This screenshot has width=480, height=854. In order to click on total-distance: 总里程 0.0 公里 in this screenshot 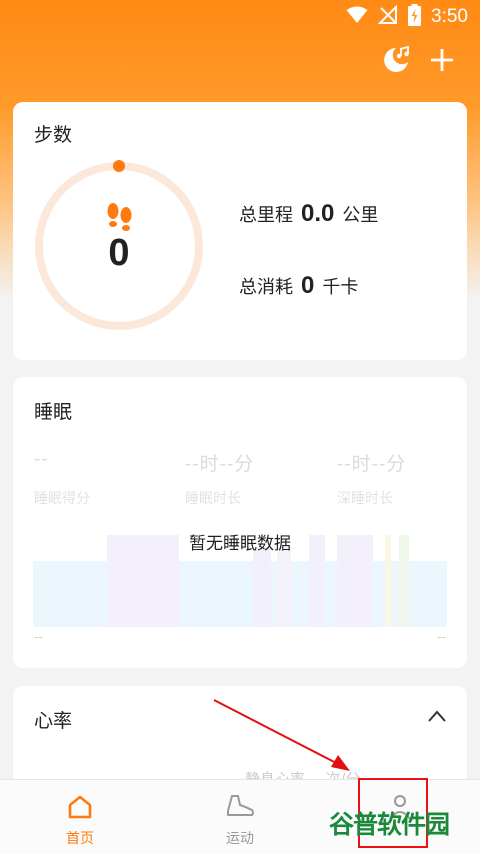, I will do `click(308, 214)`.